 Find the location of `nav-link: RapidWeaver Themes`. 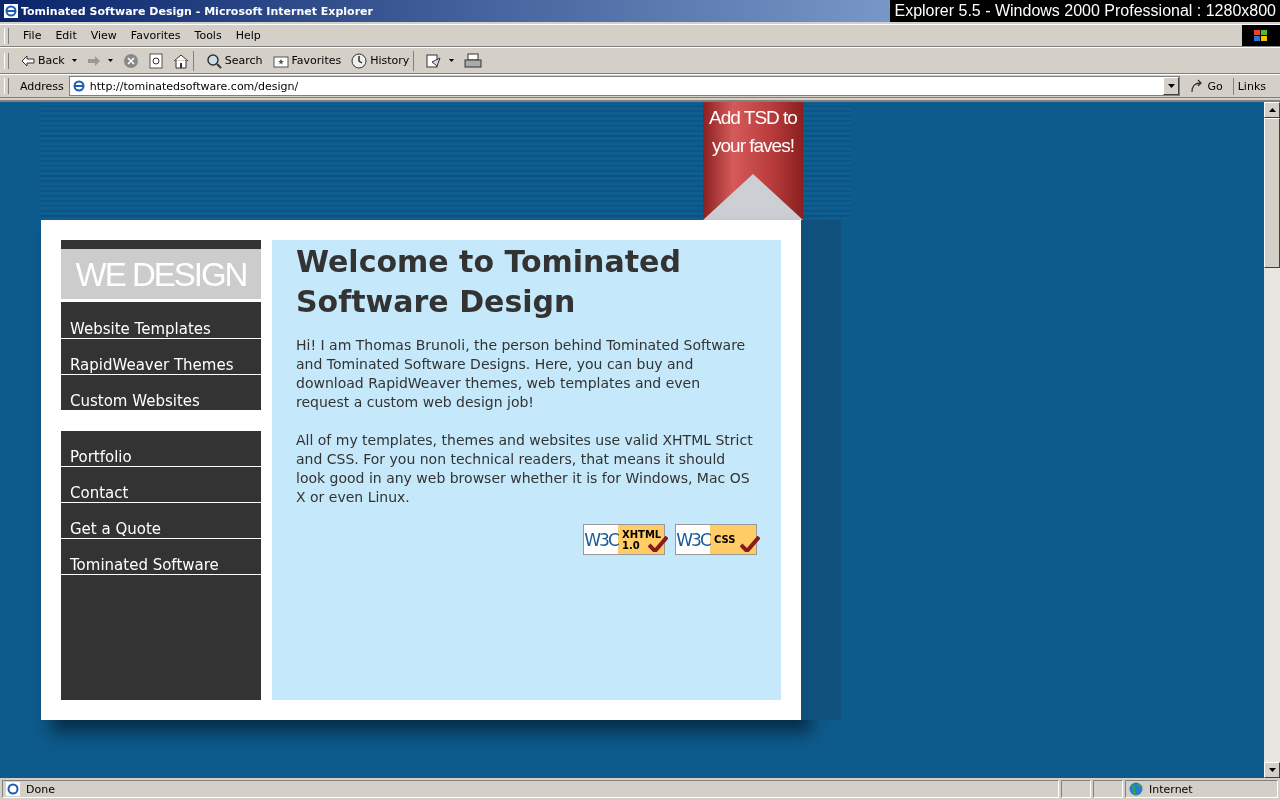

nav-link: RapidWeaver Themes is located at coordinates (161, 357).